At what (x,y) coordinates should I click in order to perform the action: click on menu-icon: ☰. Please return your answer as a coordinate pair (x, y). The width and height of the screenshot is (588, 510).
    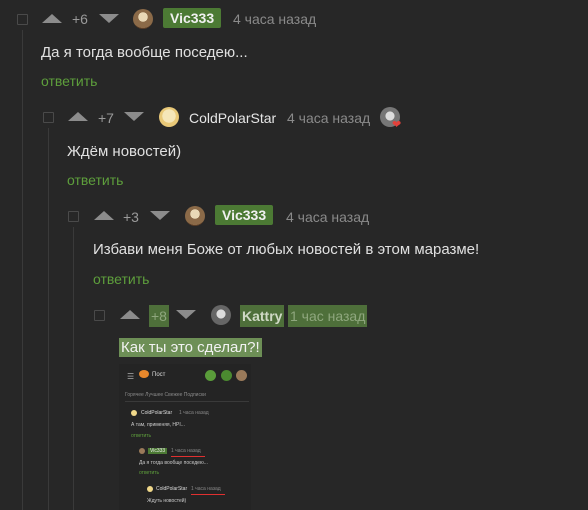
    Looking at the image, I should click on (131, 376).